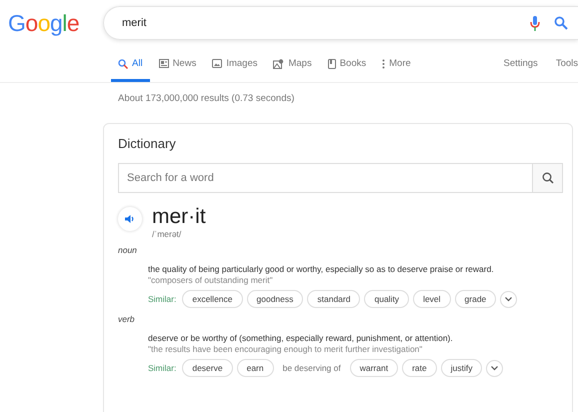 The width and height of the screenshot is (578, 412). What do you see at coordinates (567, 63) in the screenshot?
I see `tool-link: Tools` at bounding box center [567, 63].